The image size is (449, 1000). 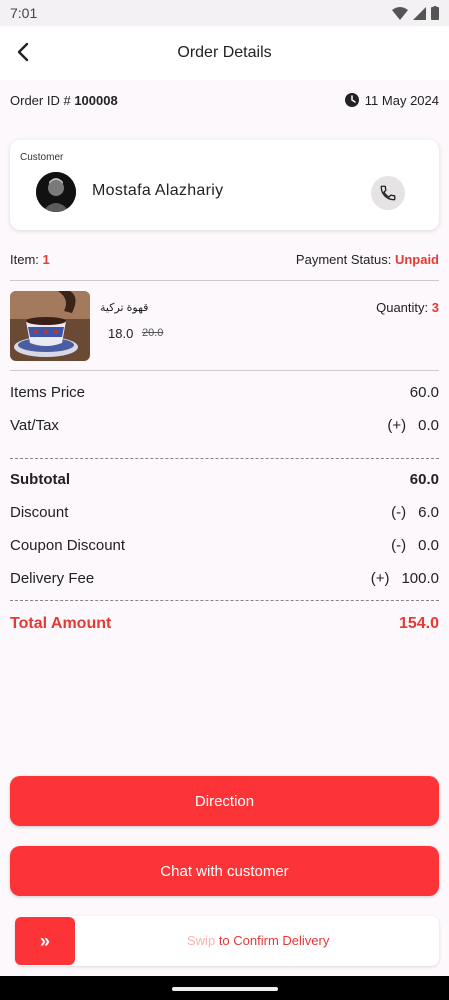 What do you see at coordinates (39, 512) in the screenshot?
I see `discount-label: Discount` at bounding box center [39, 512].